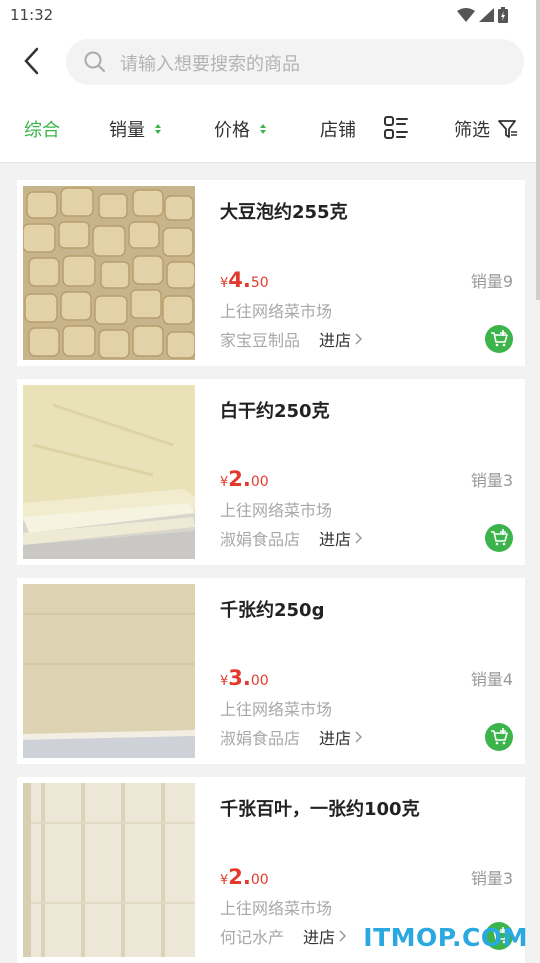 The height and width of the screenshot is (963, 540). I want to click on product-name: 千张约250g, so click(272, 610).